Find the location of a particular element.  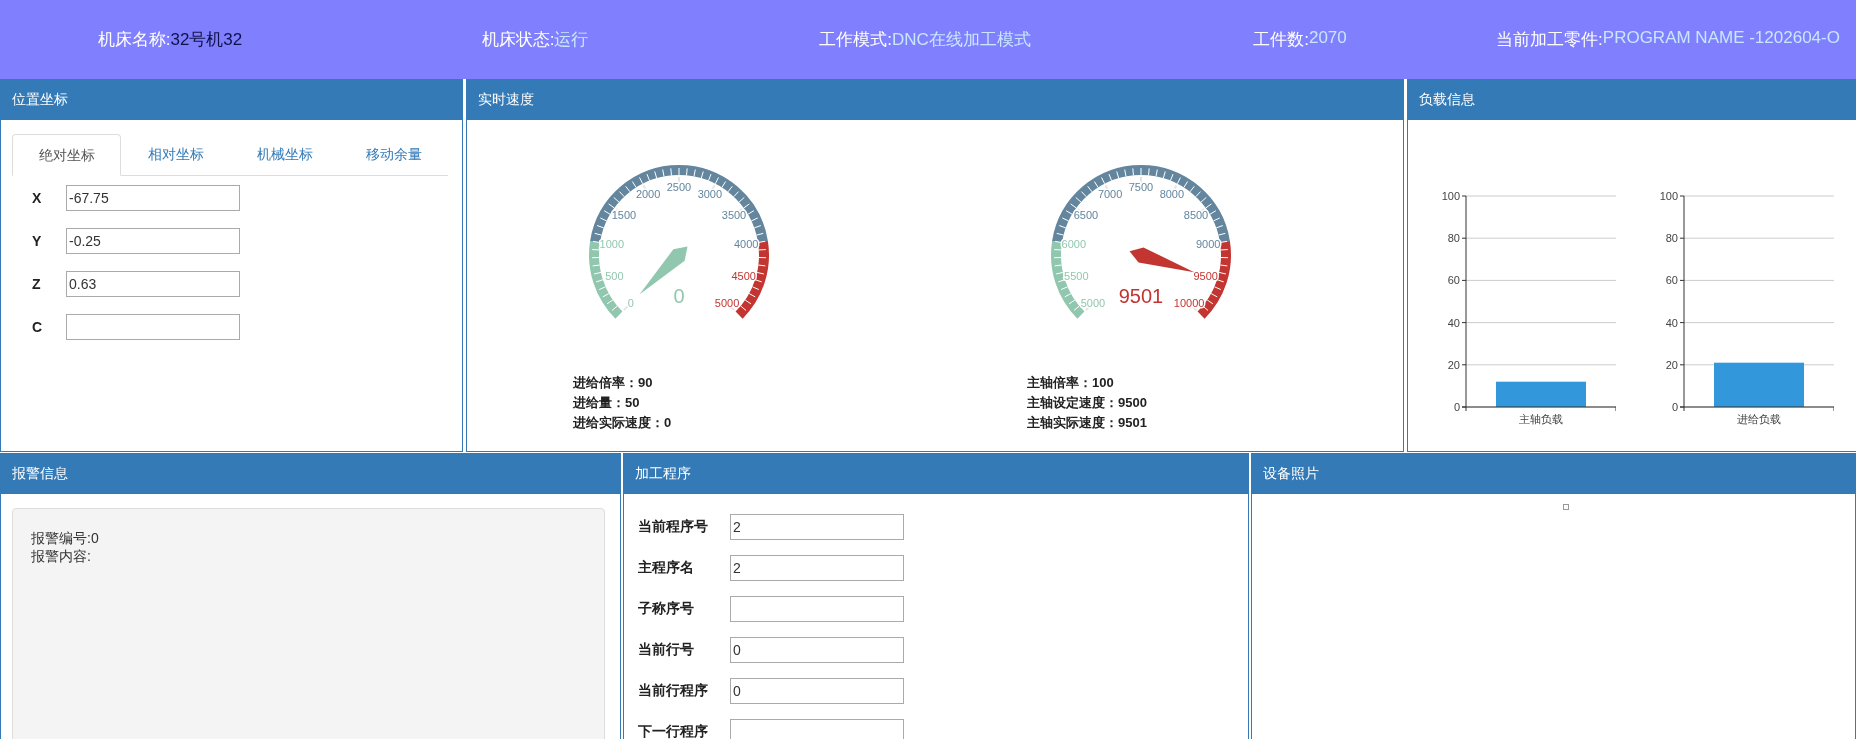

gauge-tick-label: 8500 is located at coordinates (1196, 215).